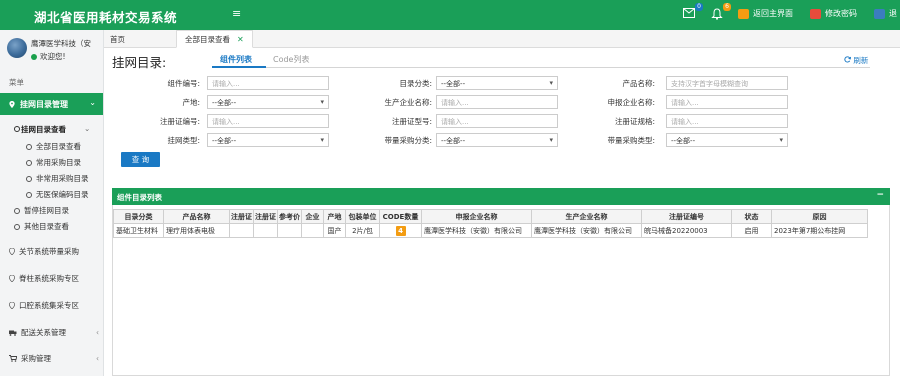  I want to click on origin-label: 产地:, so click(191, 102).